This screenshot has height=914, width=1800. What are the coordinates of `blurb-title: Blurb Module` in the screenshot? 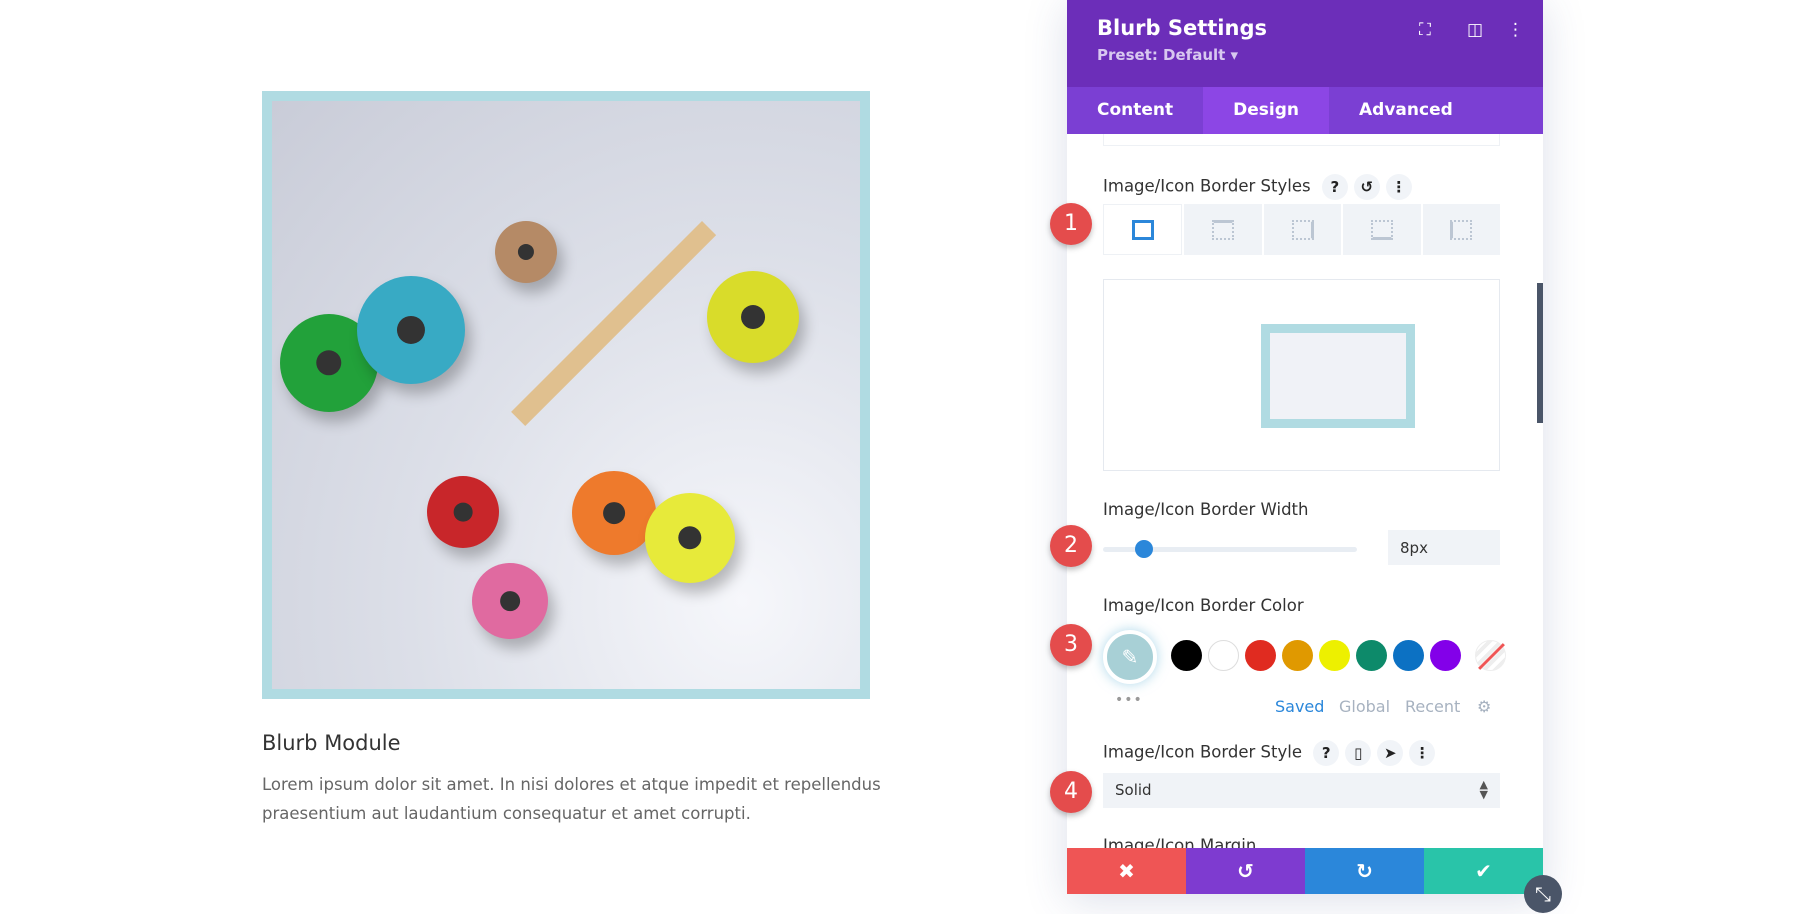 It's located at (331, 743).